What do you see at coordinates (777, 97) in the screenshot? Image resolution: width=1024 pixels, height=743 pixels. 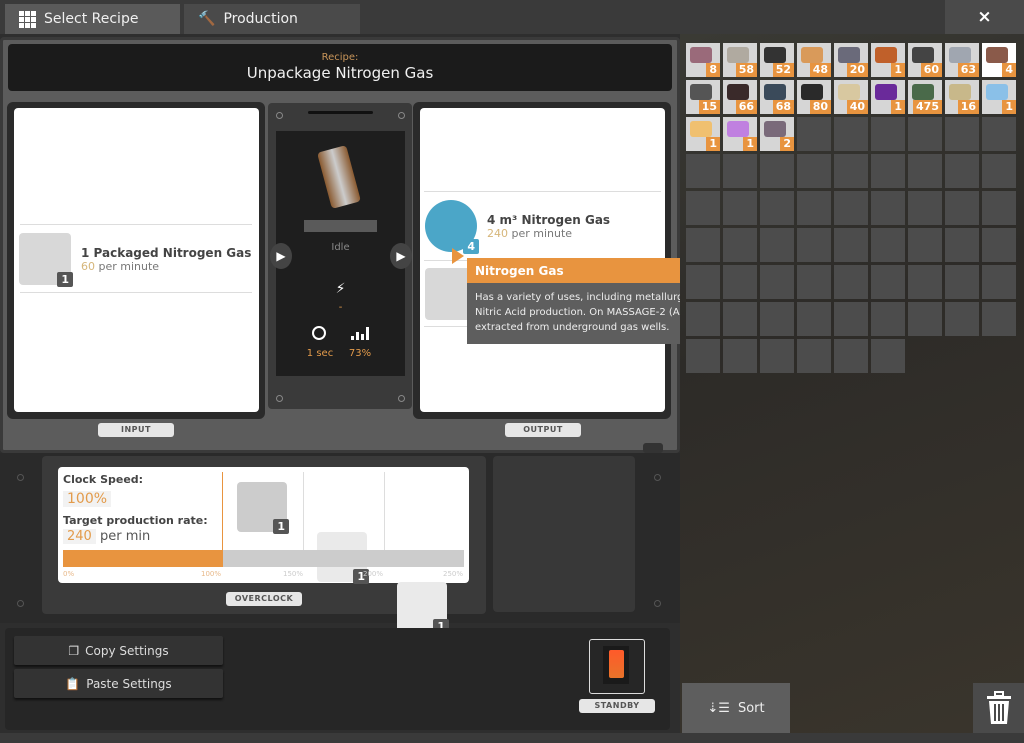 I see `inventory-item: 68` at bounding box center [777, 97].